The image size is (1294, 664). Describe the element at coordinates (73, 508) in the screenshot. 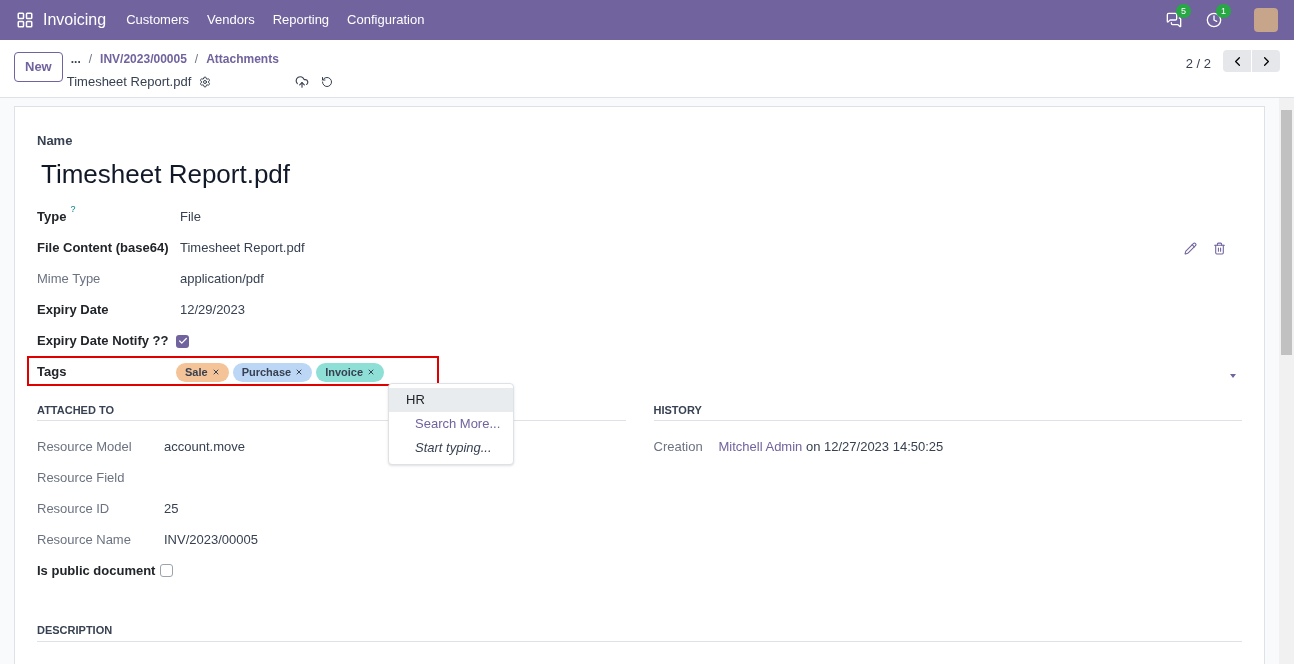

I see `field-label: Resource ID` at that location.